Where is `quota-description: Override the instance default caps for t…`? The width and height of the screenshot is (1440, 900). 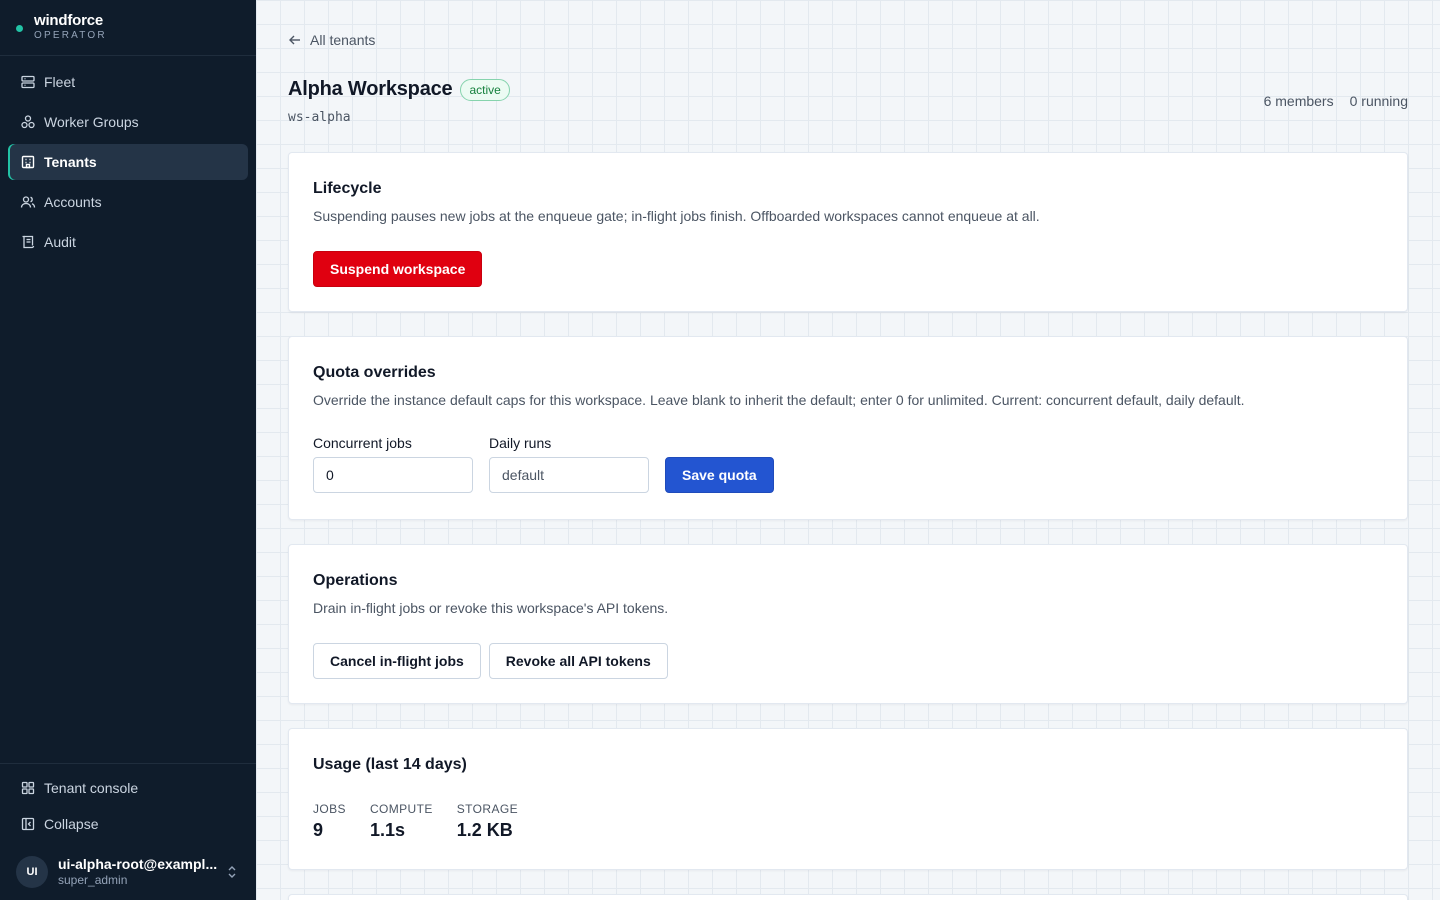
quota-description: Override the instance default caps for t… is located at coordinates (779, 400).